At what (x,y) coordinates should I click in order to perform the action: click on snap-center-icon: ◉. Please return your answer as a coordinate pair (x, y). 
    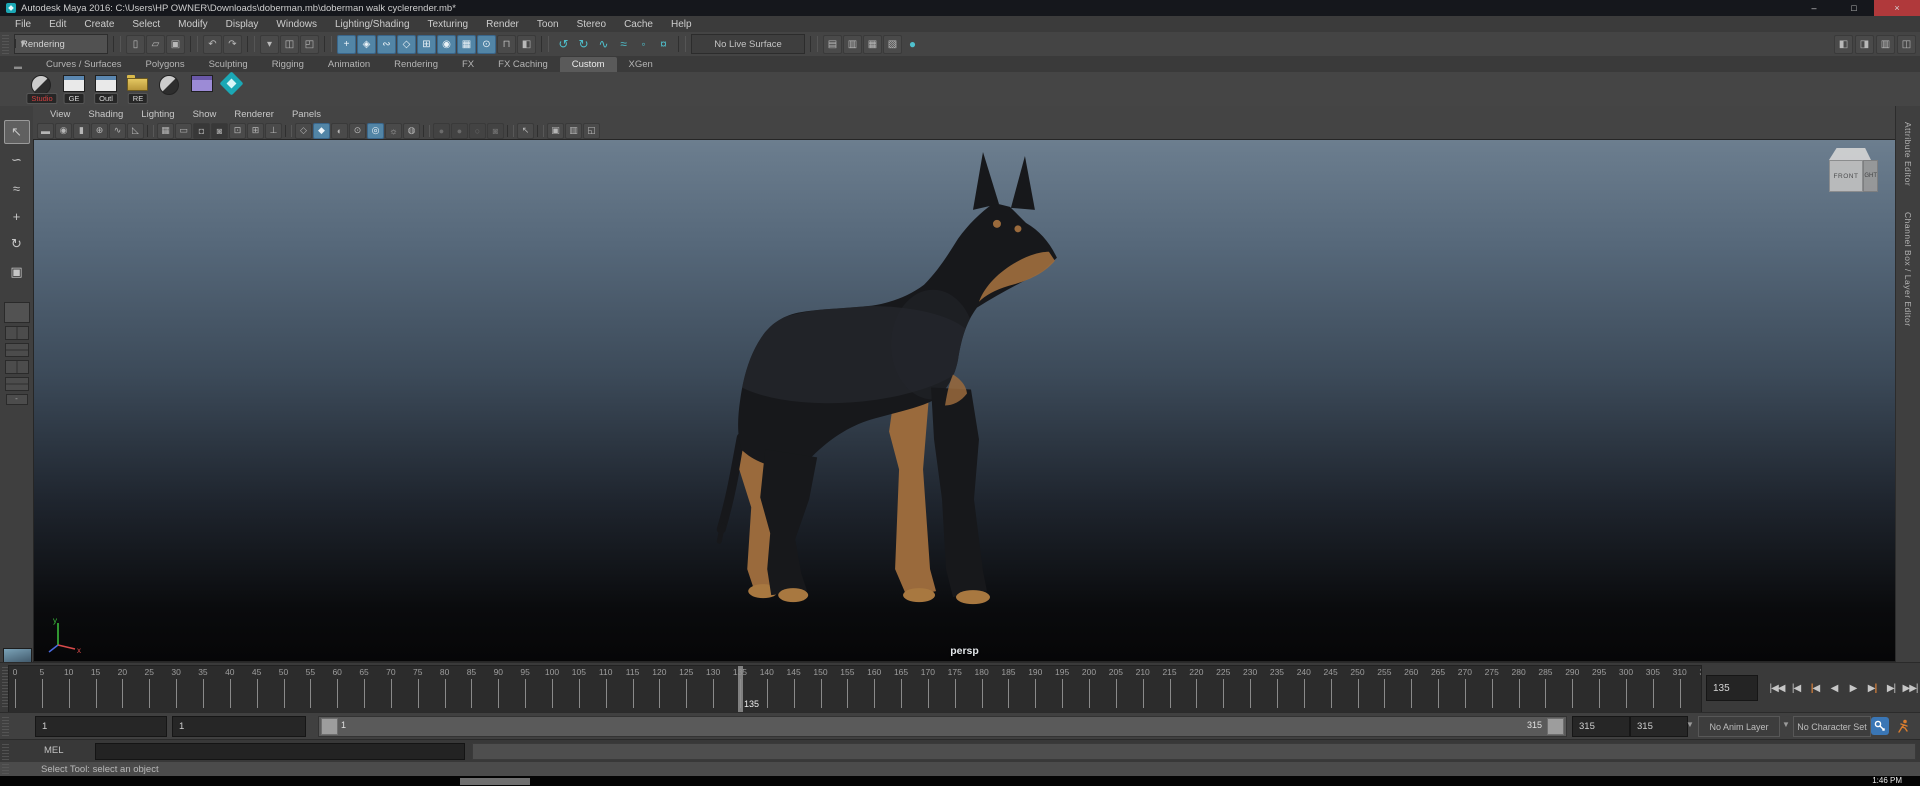
    Looking at the image, I should click on (446, 44).